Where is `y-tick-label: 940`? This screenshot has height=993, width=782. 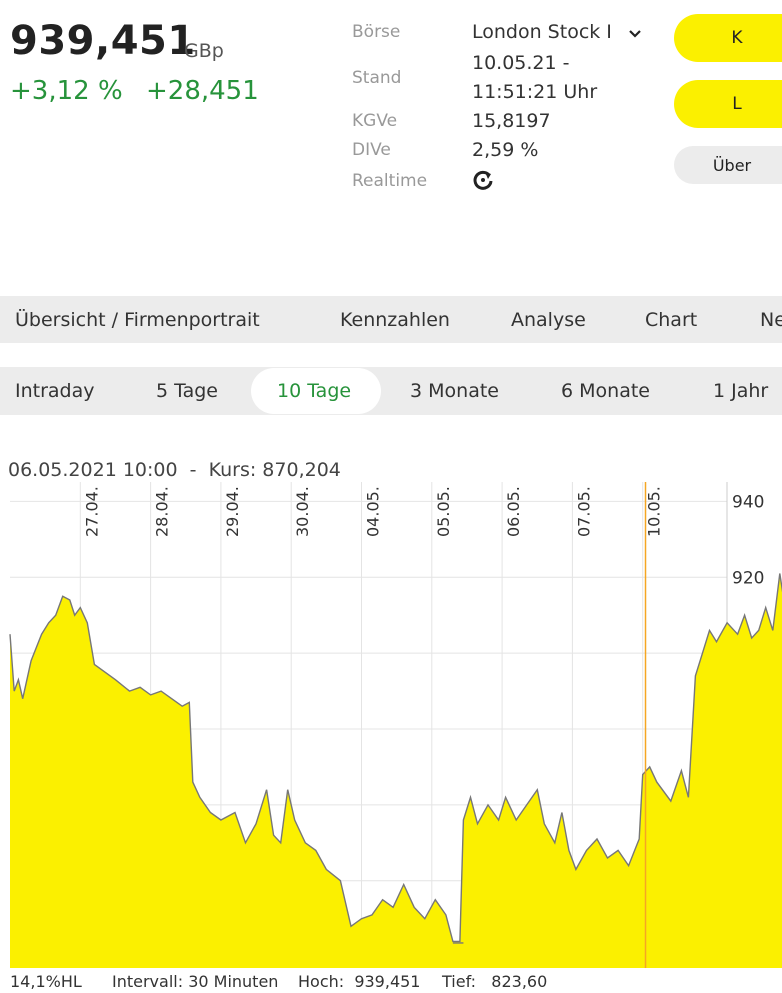
y-tick-label: 940 is located at coordinates (748, 502).